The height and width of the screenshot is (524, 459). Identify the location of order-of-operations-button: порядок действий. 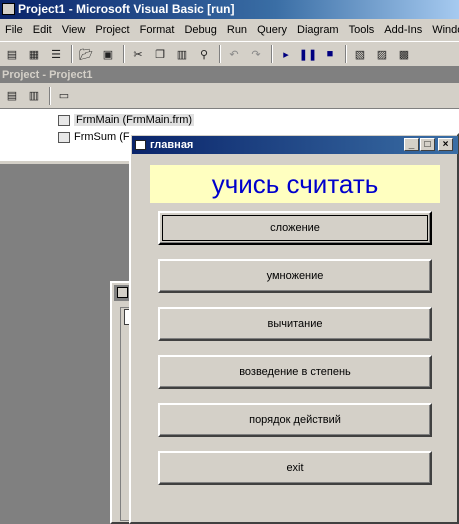
(295, 420).